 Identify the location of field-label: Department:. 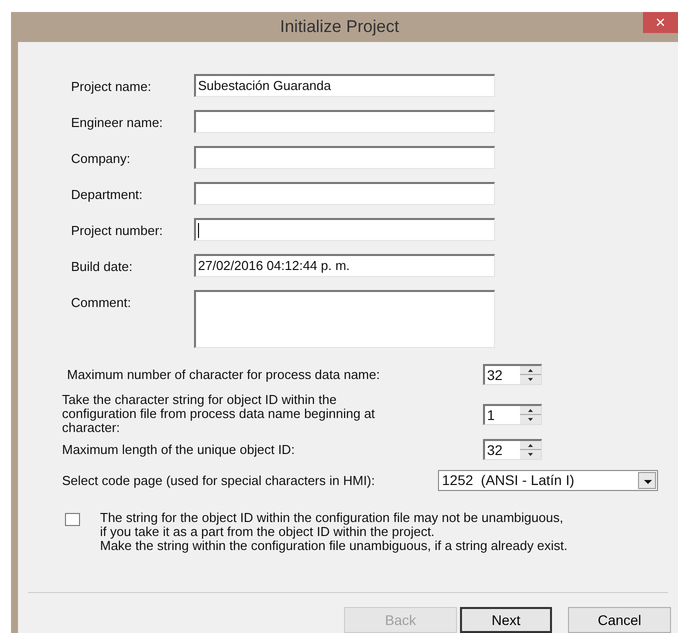
(107, 195).